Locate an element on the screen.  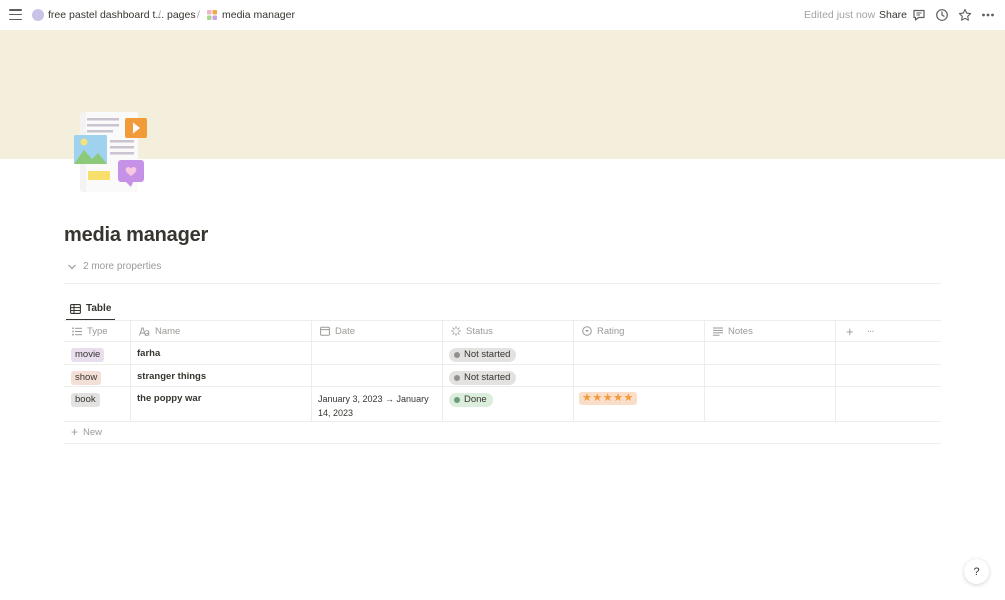
table-row: movie farha Not started is located at coordinates (502, 353).